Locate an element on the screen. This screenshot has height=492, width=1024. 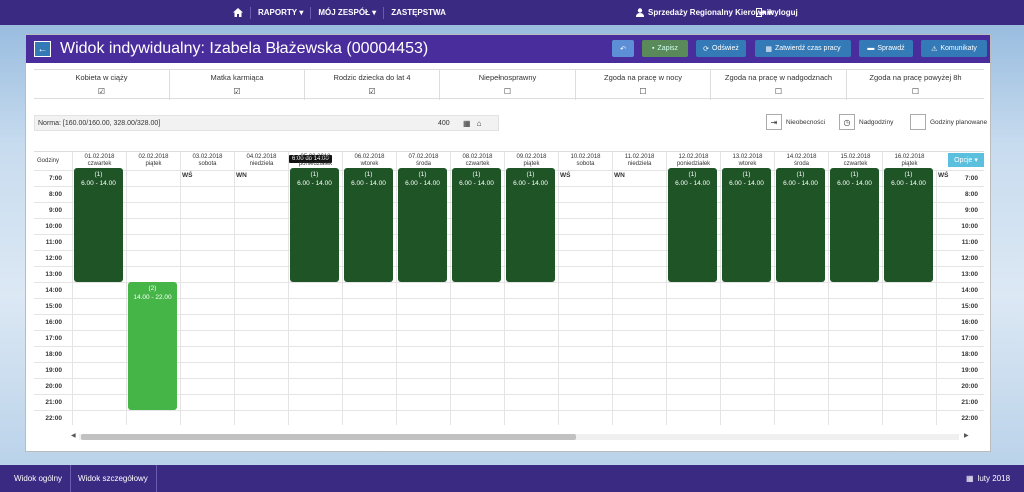
hour-label-right: 13:00 is located at coordinates (969, 274).